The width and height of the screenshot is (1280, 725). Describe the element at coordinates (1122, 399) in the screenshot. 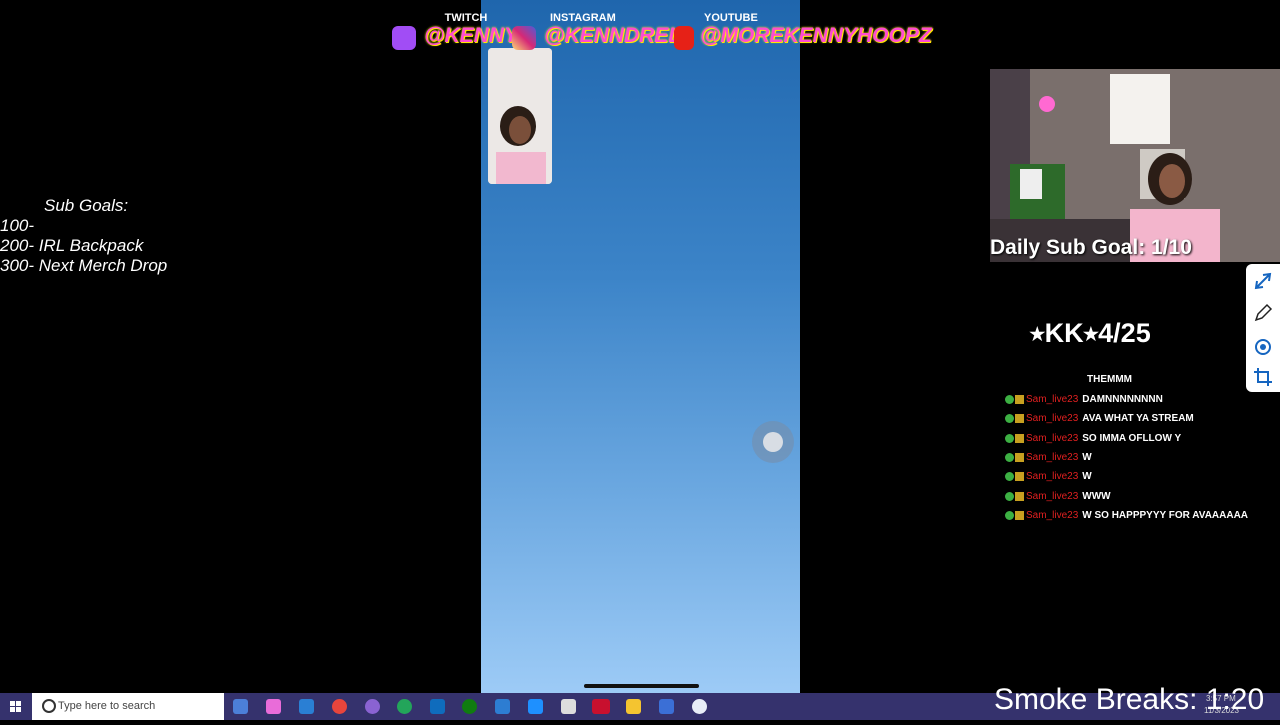

I see `chat-text: DAMNNNNNNNN` at that location.